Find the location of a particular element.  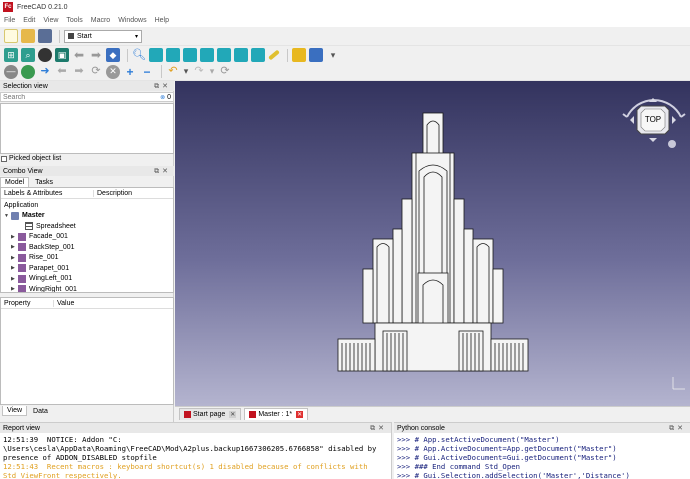

web-browser-icon is located at coordinates (28, 71).